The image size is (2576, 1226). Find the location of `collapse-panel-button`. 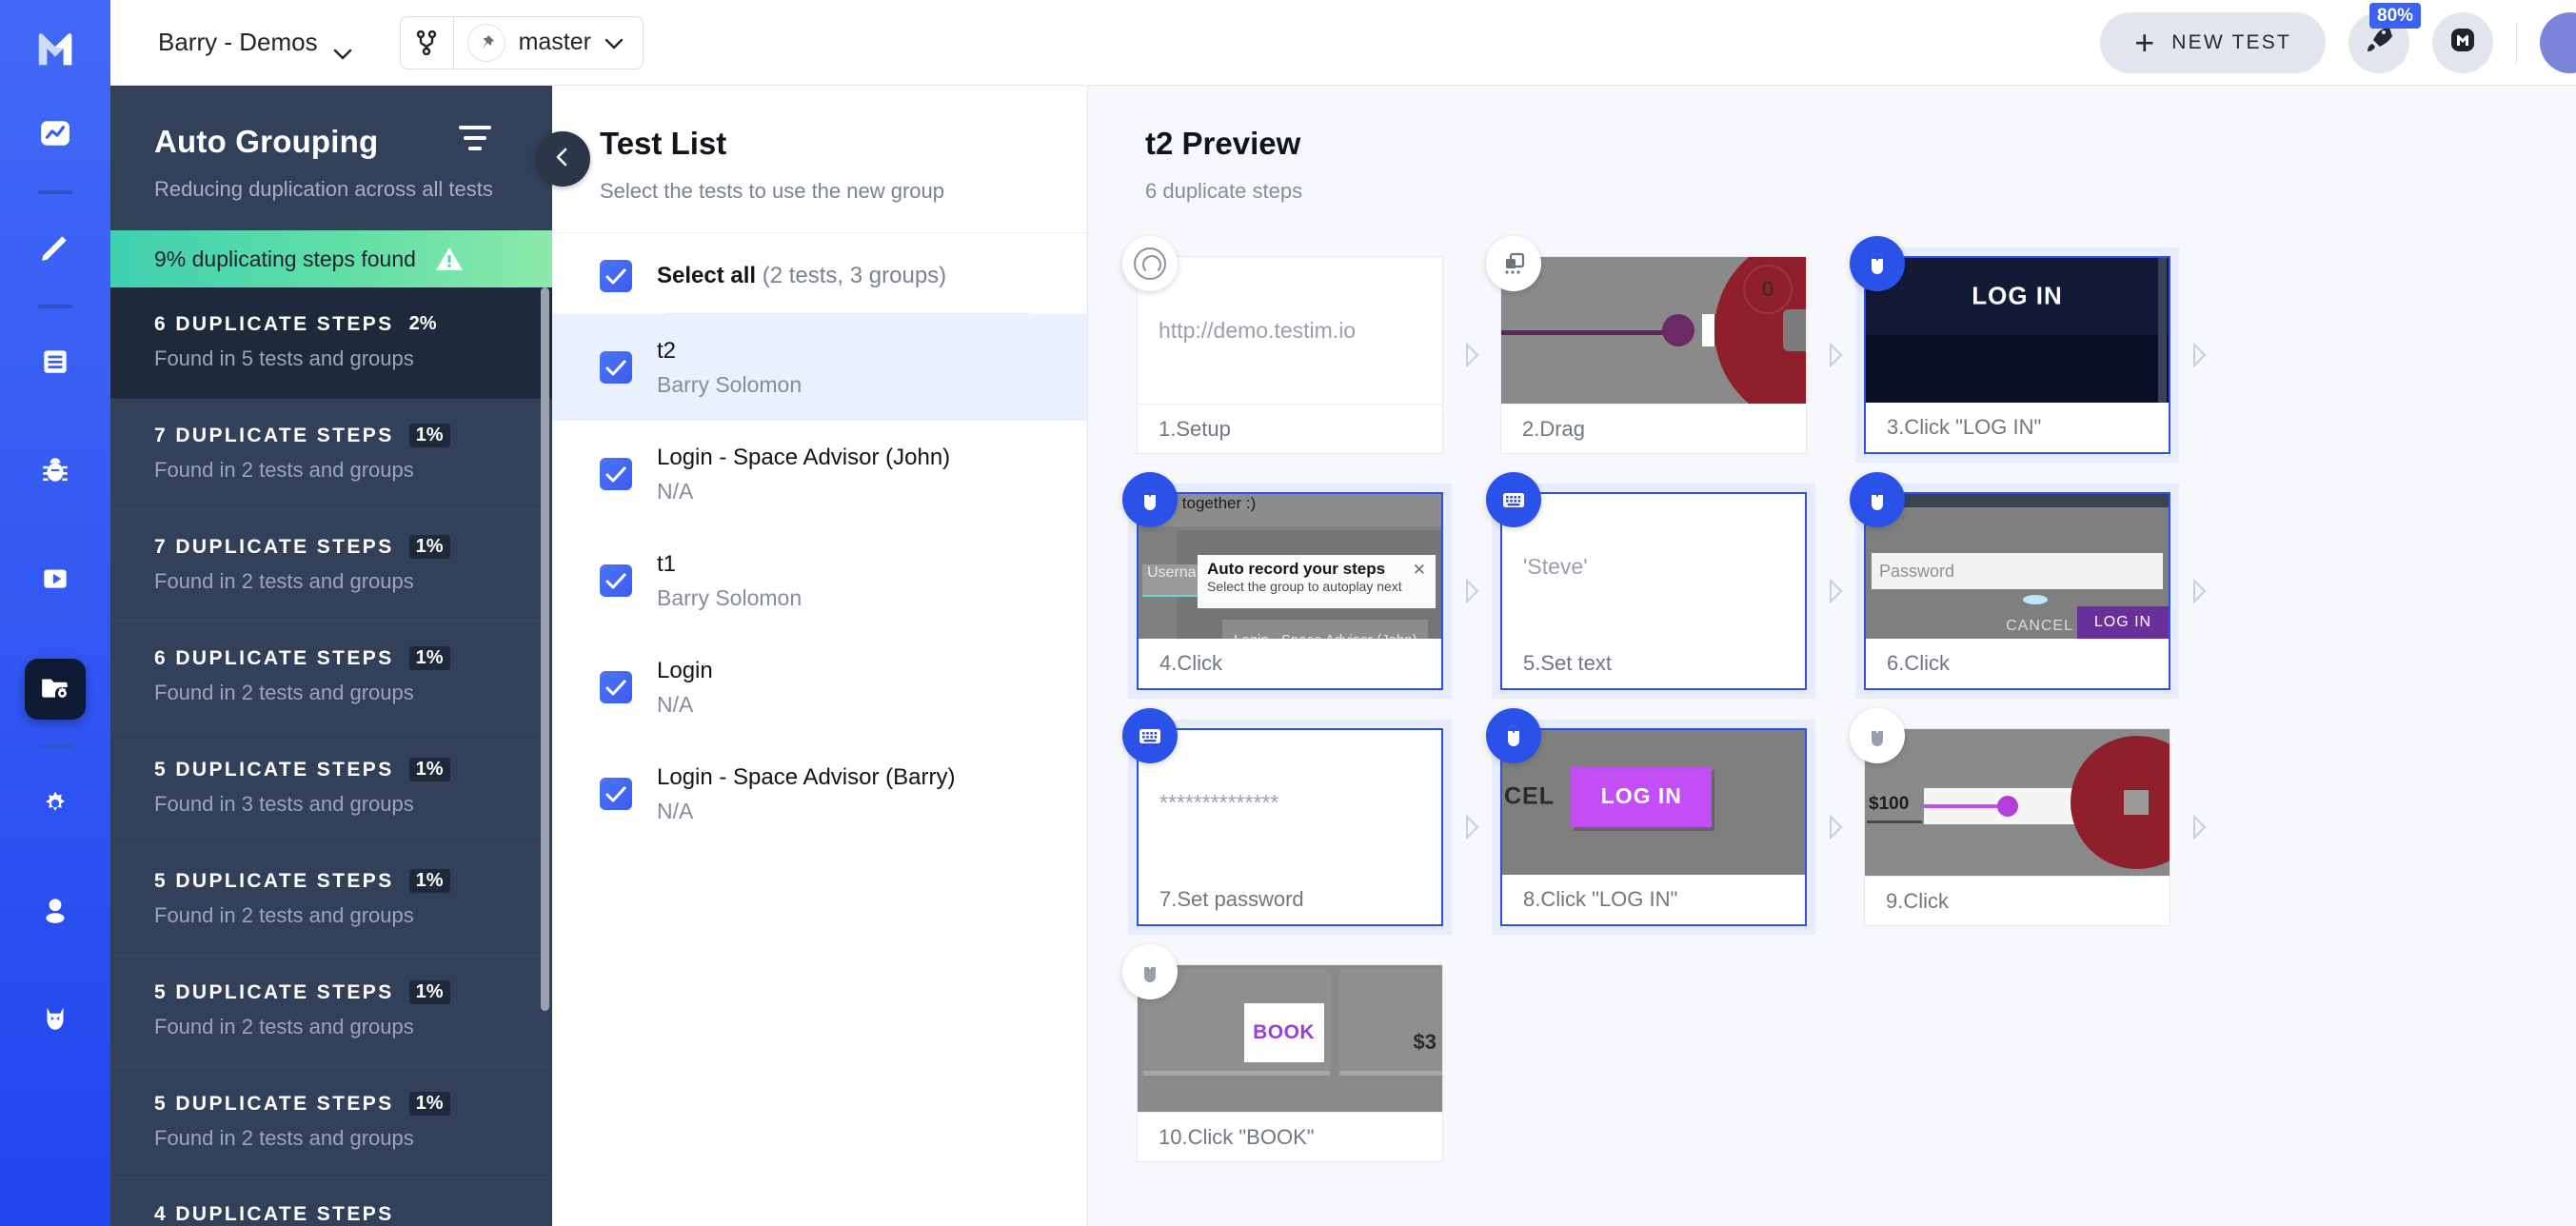

collapse-panel-button is located at coordinates (562, 159).